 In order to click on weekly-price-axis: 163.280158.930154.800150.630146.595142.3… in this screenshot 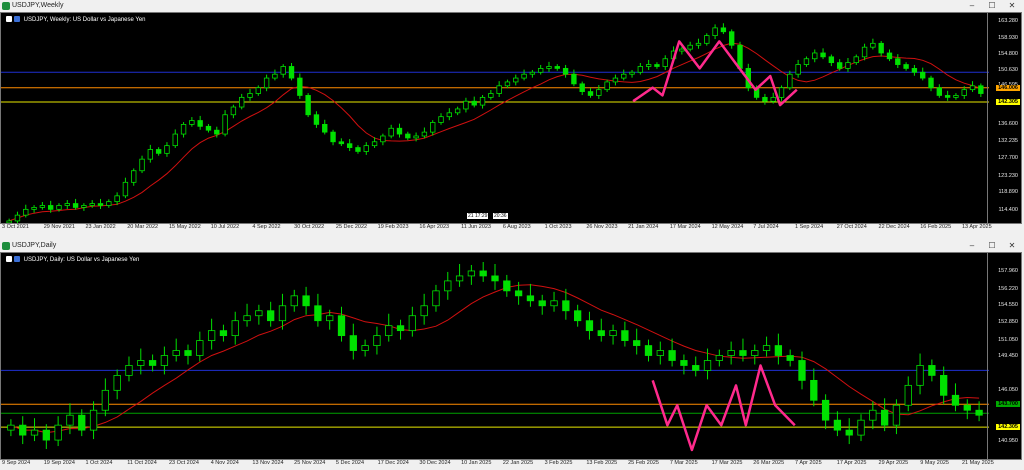, I will do `click(1004, 118)`.